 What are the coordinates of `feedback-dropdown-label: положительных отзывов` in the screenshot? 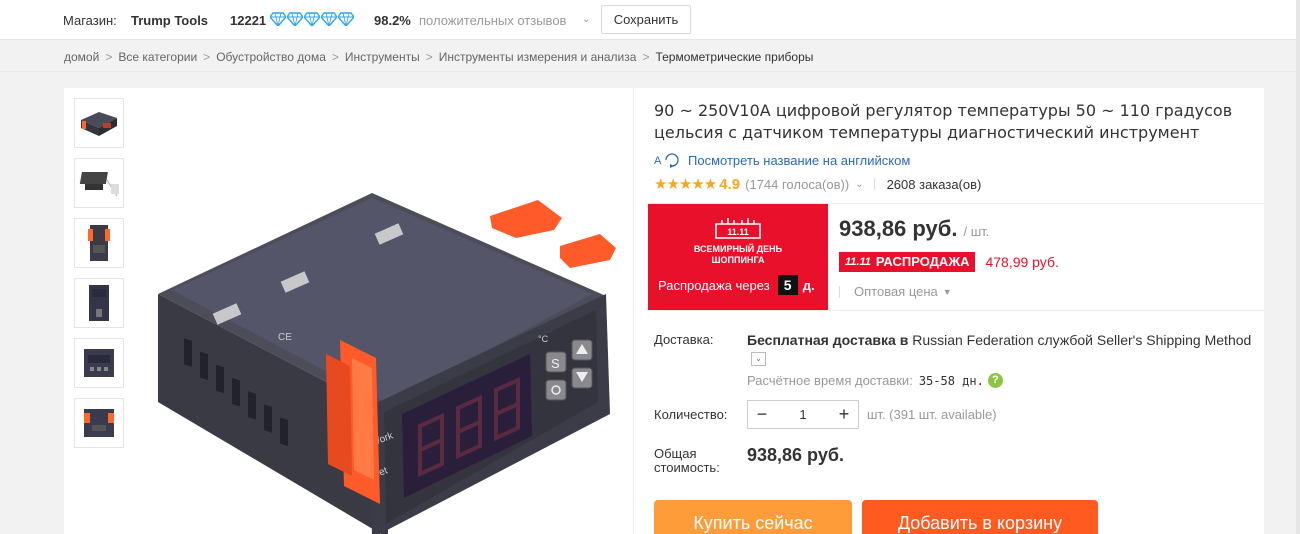 It's located at (492, 20).